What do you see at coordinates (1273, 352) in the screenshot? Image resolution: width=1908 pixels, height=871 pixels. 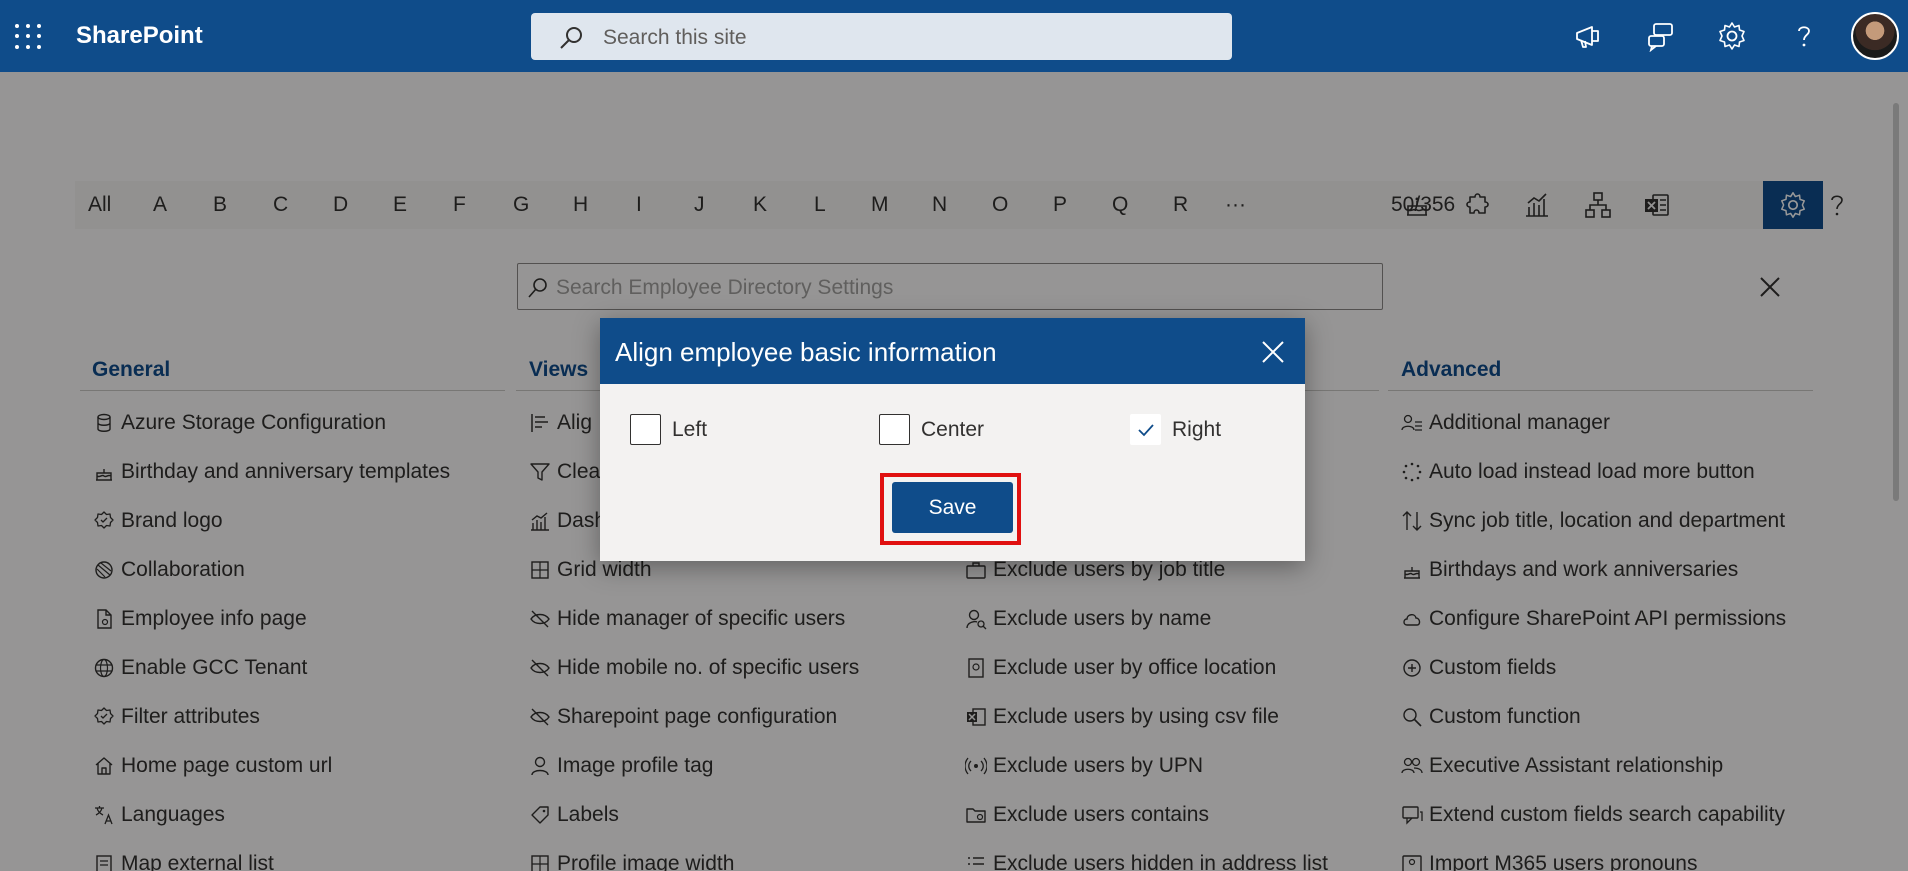 I see `close-icon` at bounding box center [1273, 352].